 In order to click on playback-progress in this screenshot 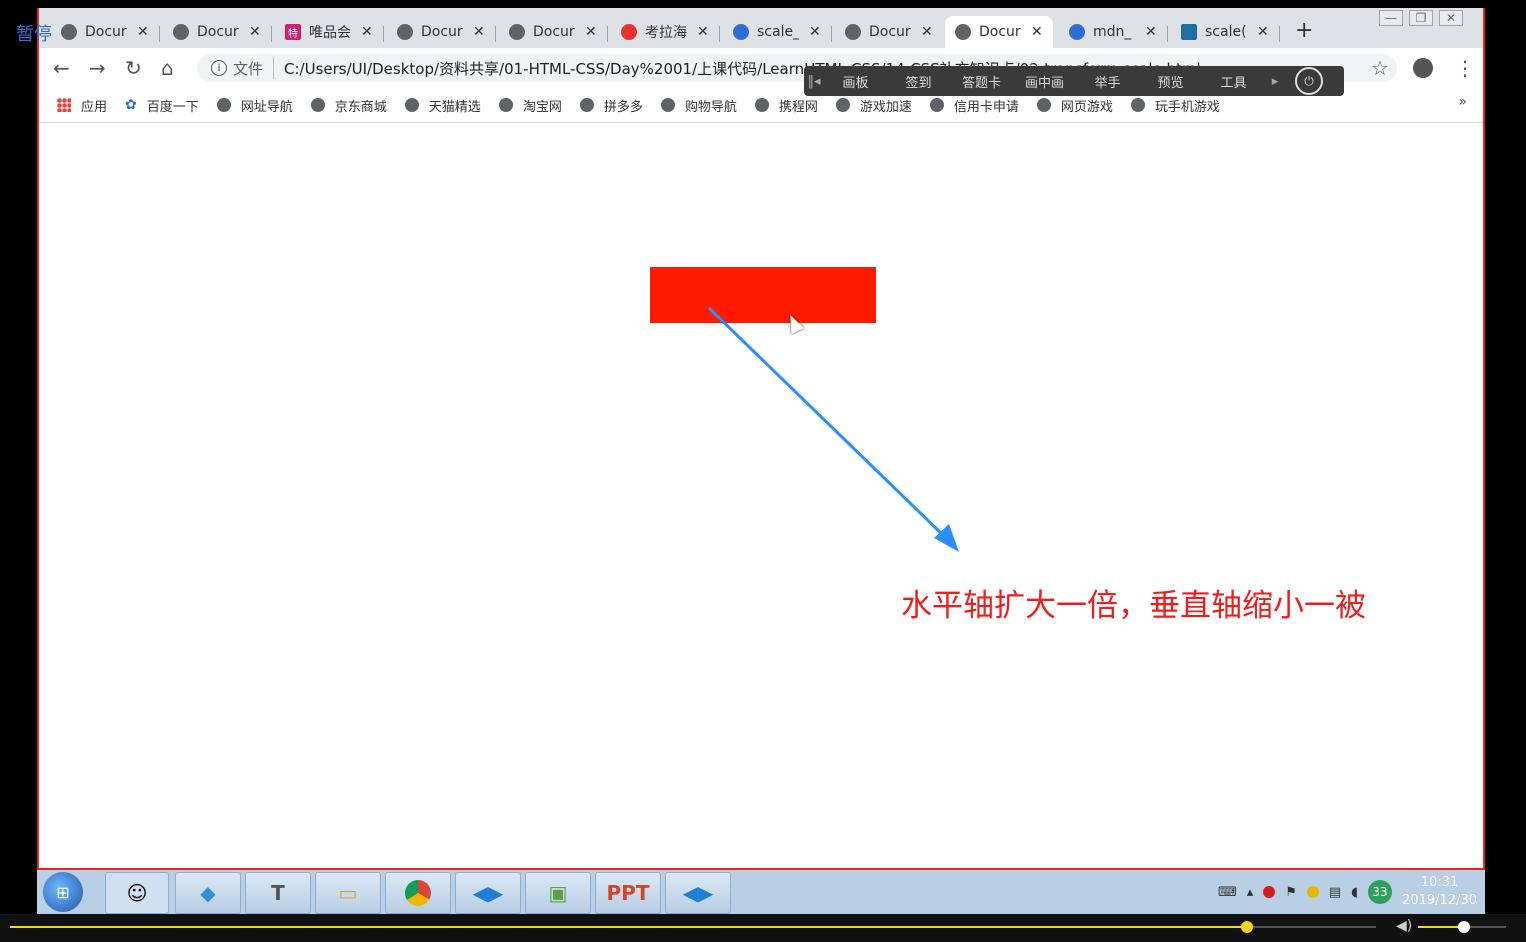, I will do `click(628, 927)`.